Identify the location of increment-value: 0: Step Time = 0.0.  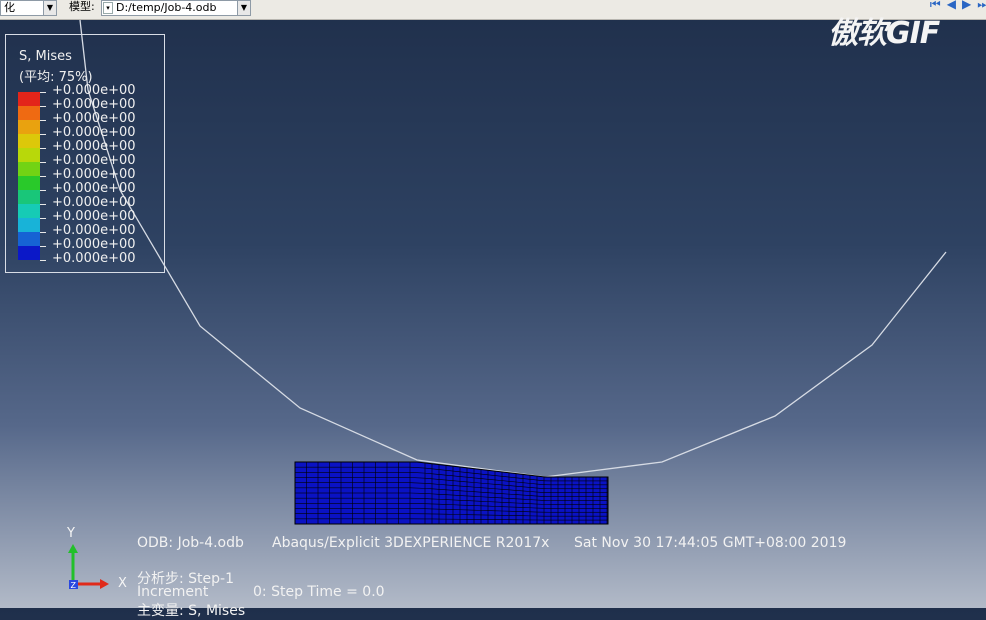
(319, 592).